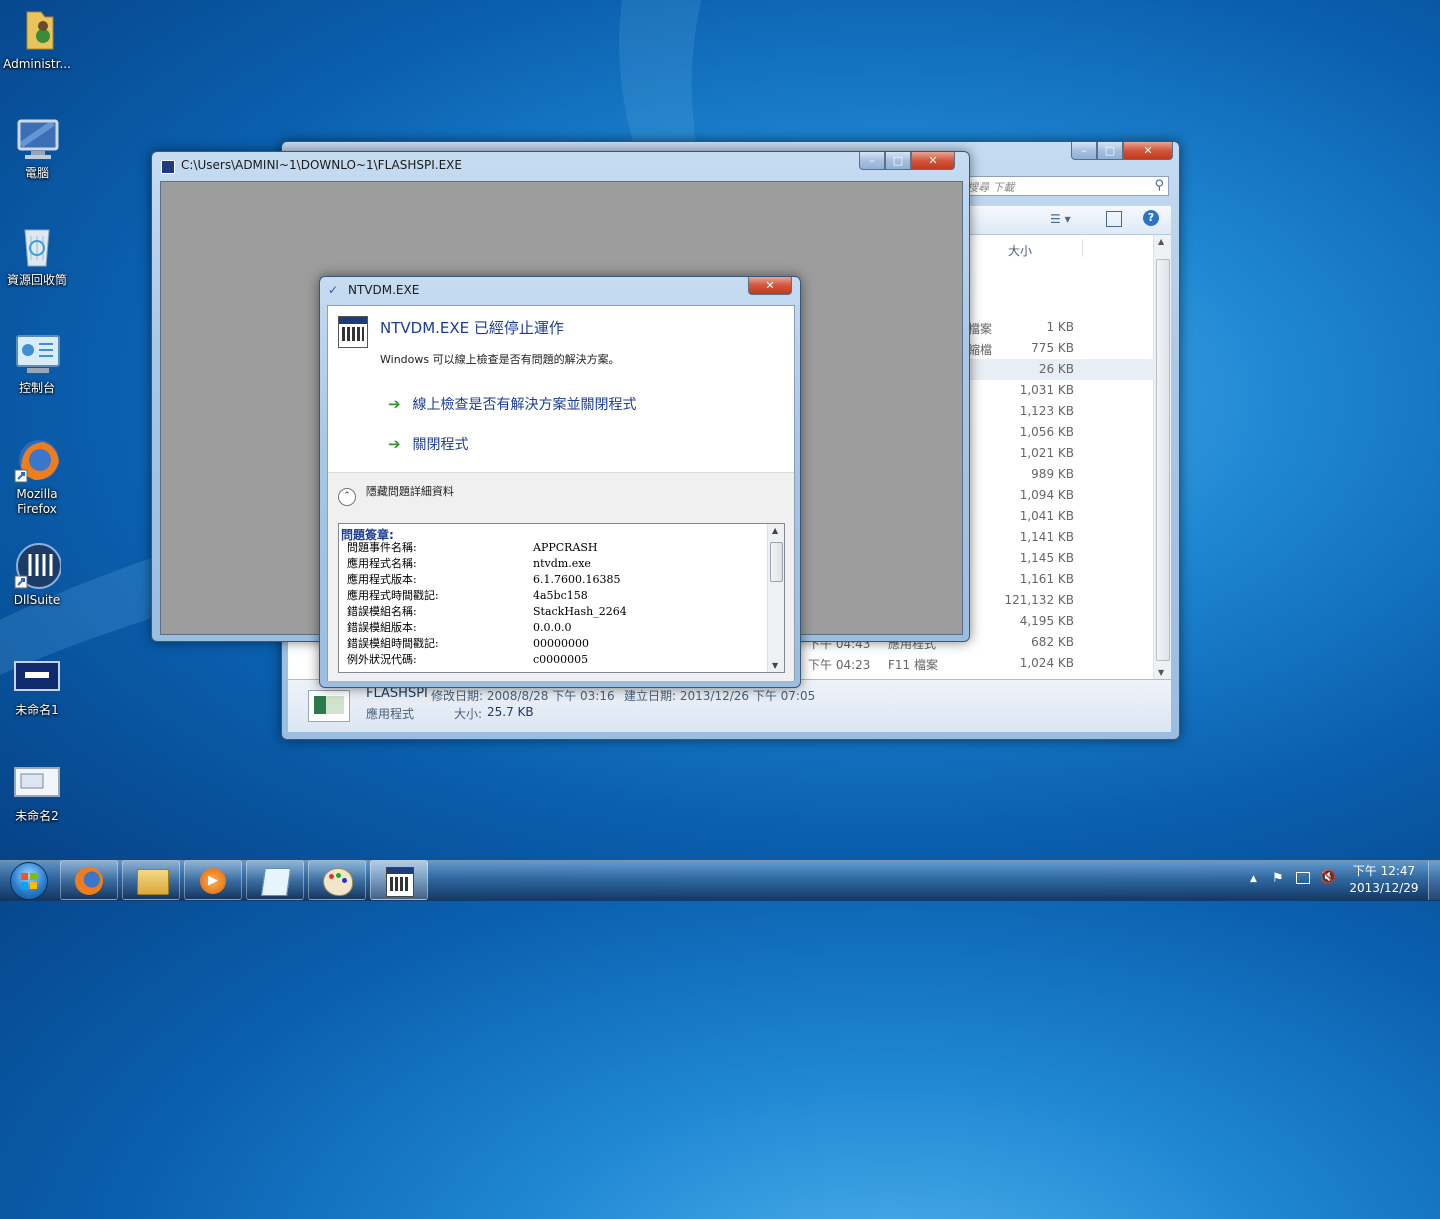  What do you see at coordinates (37, 30) in the screenshot?
I see `user-folder-icon` at bounding box center [37, 30].